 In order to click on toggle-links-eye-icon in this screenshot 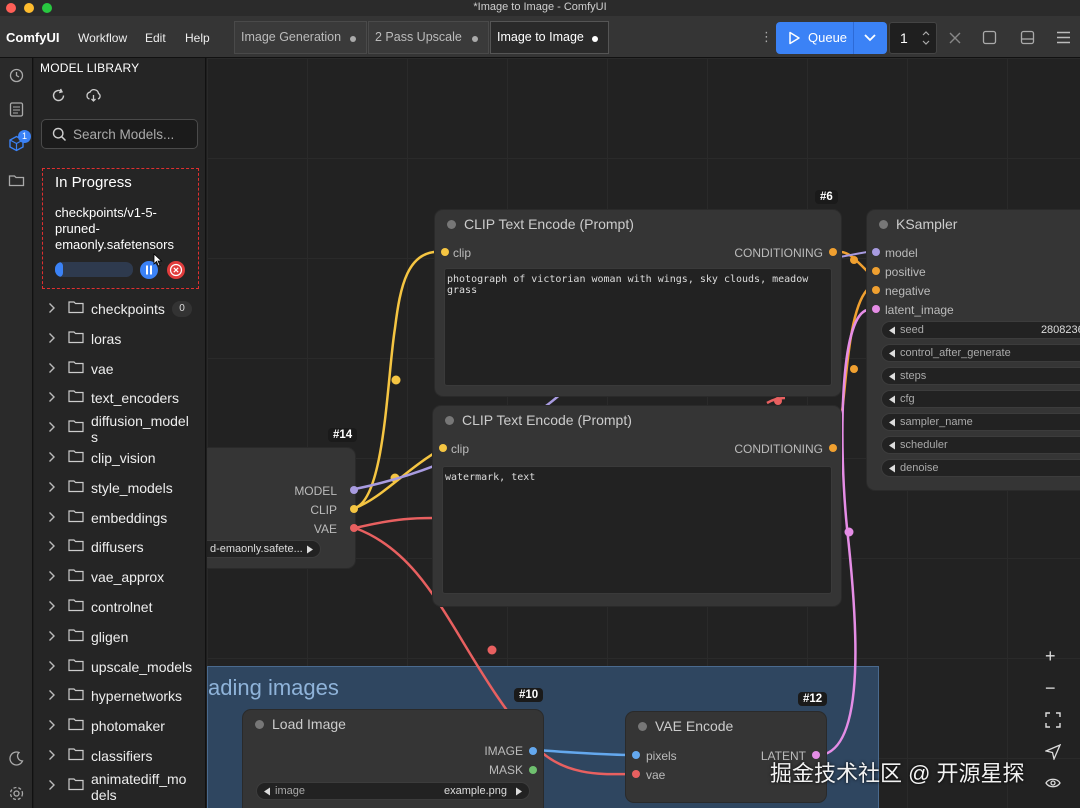, I will do `click(1053, 783)`.